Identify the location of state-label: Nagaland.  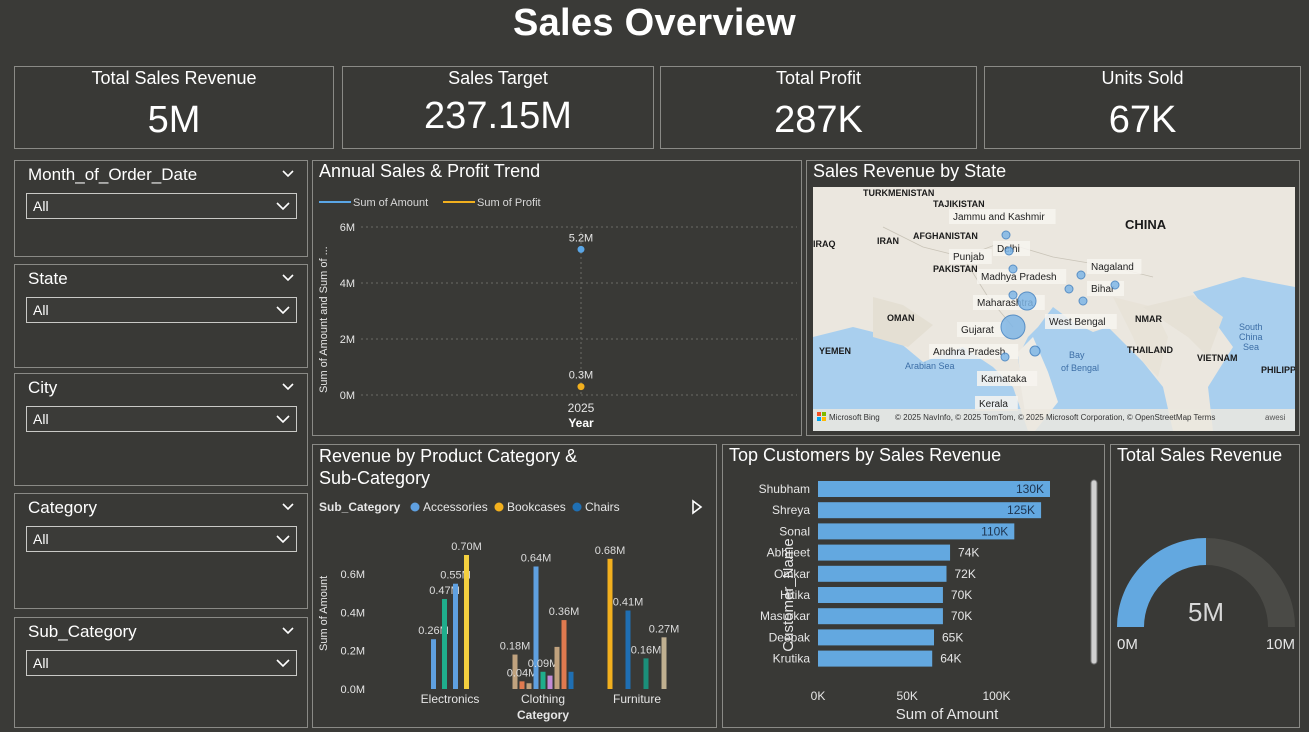
(1112, 267).